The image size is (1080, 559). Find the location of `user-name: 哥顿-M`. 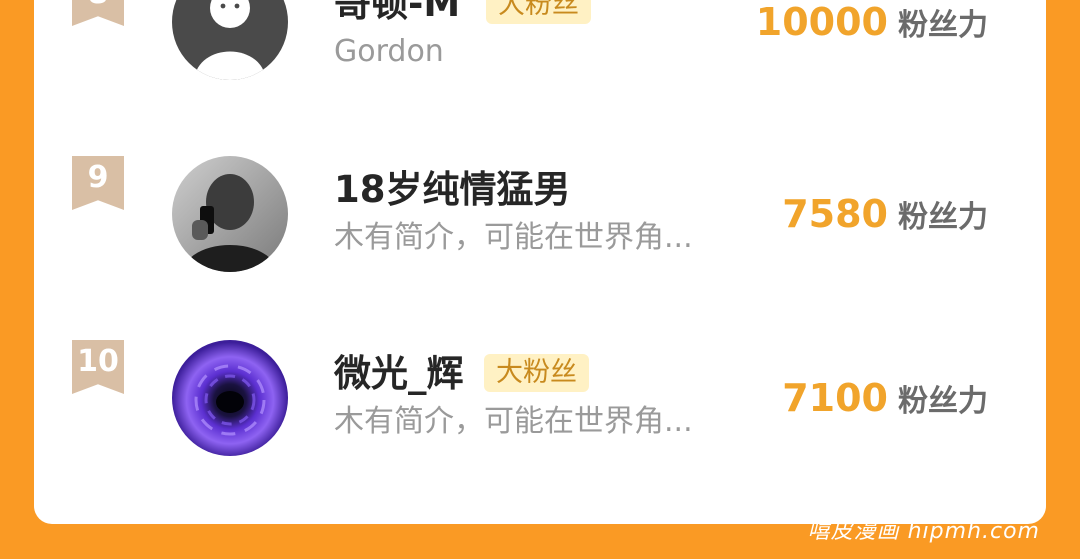

user-name: 哥顿-M is located at coordinates (397, 13).